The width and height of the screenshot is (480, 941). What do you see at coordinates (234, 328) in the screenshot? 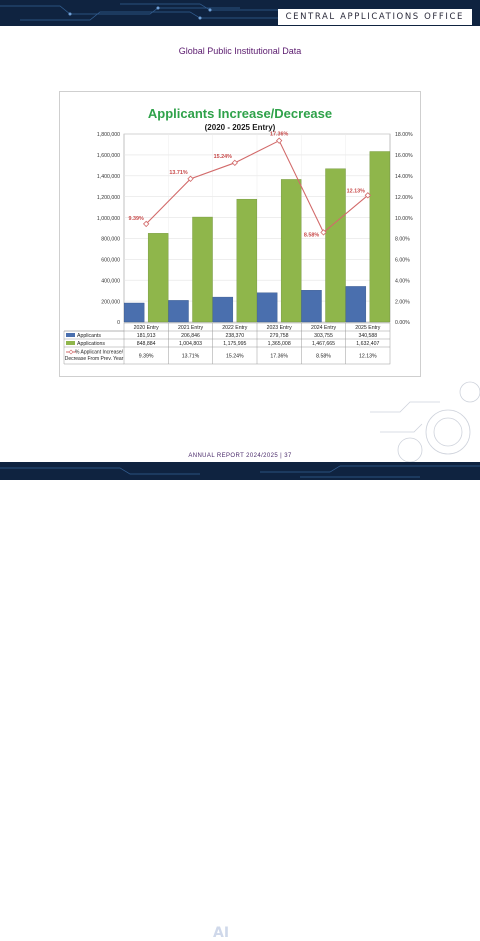
I see `category-label: 2022 Entry` at bounding box center [234, 328].